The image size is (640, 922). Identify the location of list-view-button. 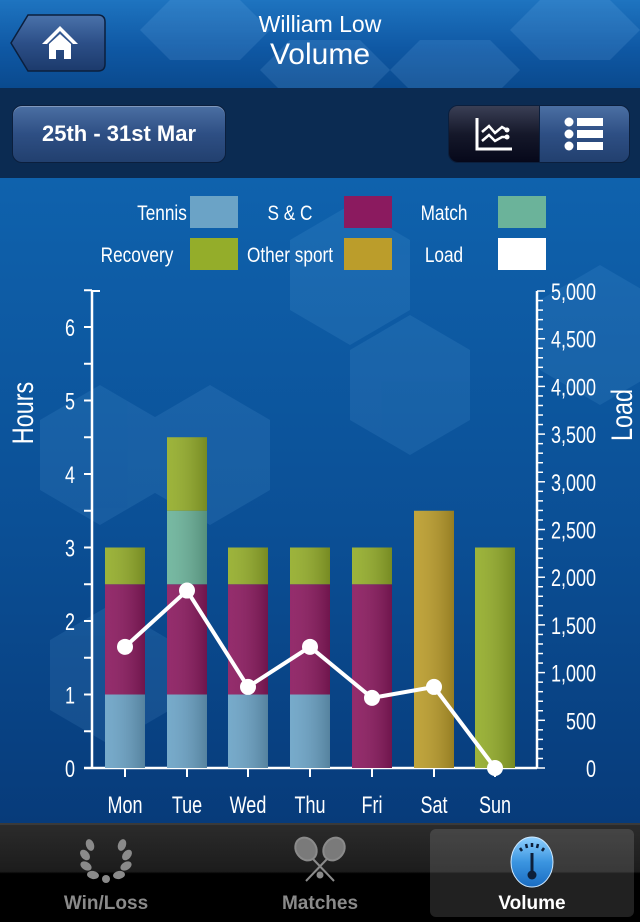
(583, 134).